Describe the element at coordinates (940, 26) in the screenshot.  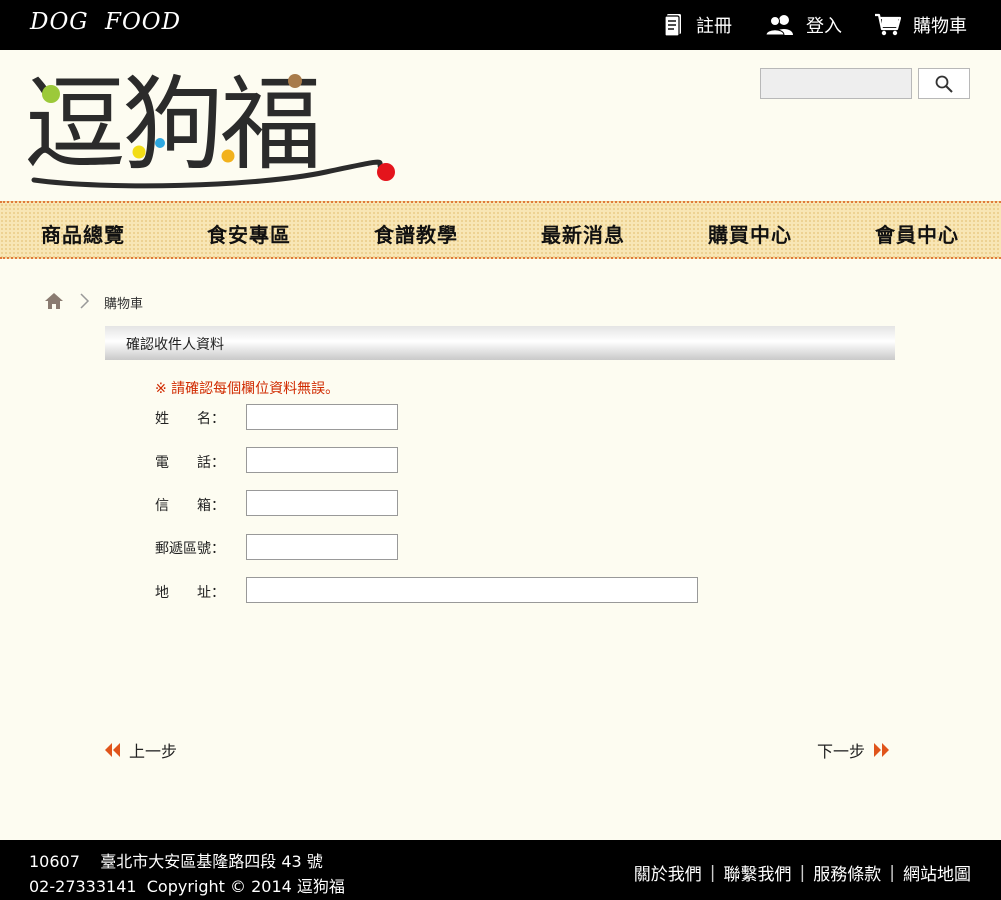
I see `cart-label: 購物車` at that location.